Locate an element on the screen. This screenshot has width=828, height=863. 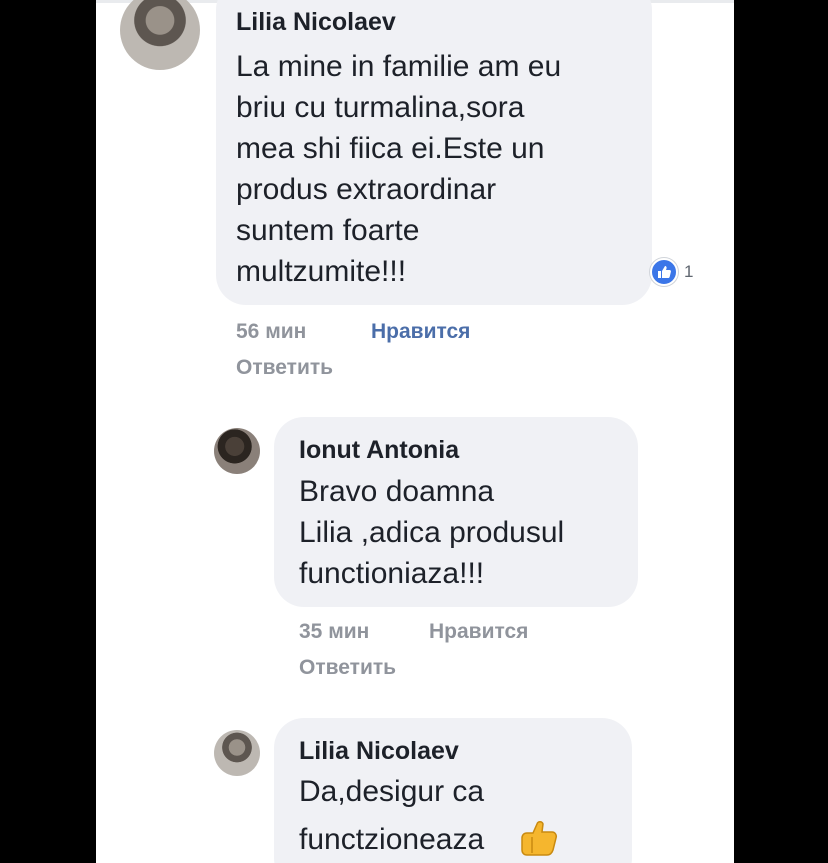
comment-text-line: Bravo doamna is located at coordinates (397, 491).